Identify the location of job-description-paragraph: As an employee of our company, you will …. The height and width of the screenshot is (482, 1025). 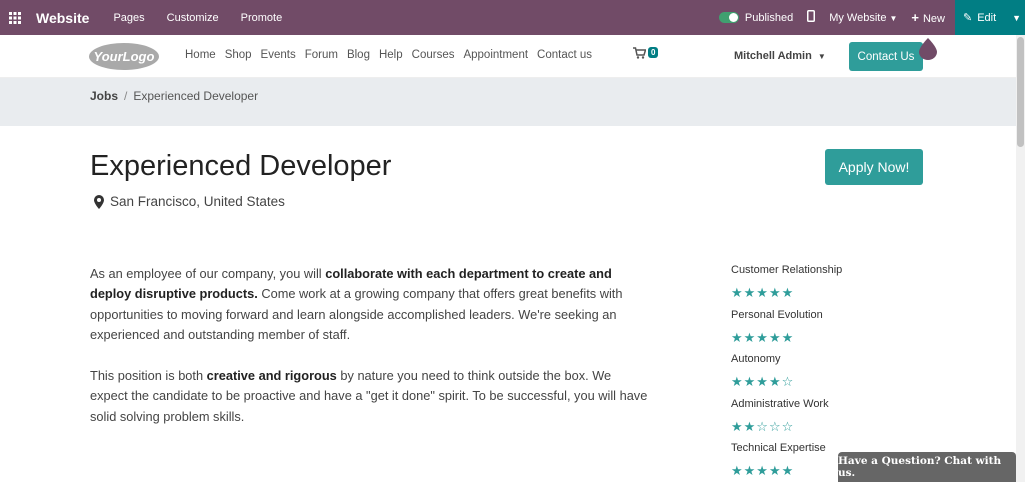
(370, 304).